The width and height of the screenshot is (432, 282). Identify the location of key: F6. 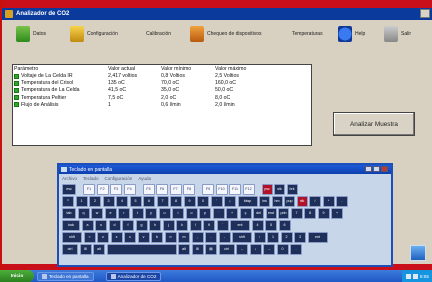
(162, 189).